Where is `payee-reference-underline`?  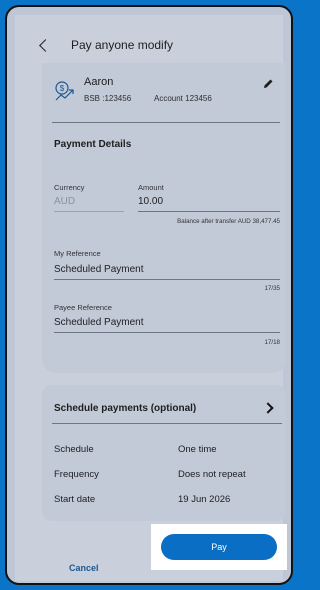
payee-reference-underline is located at coordinates (167, 332).